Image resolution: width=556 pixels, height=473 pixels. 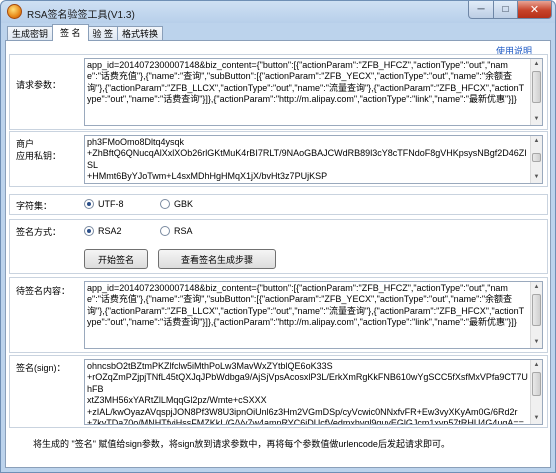 I want to click on private-key-scrollbar: ▲ ▼, so click(x=536, y=159).